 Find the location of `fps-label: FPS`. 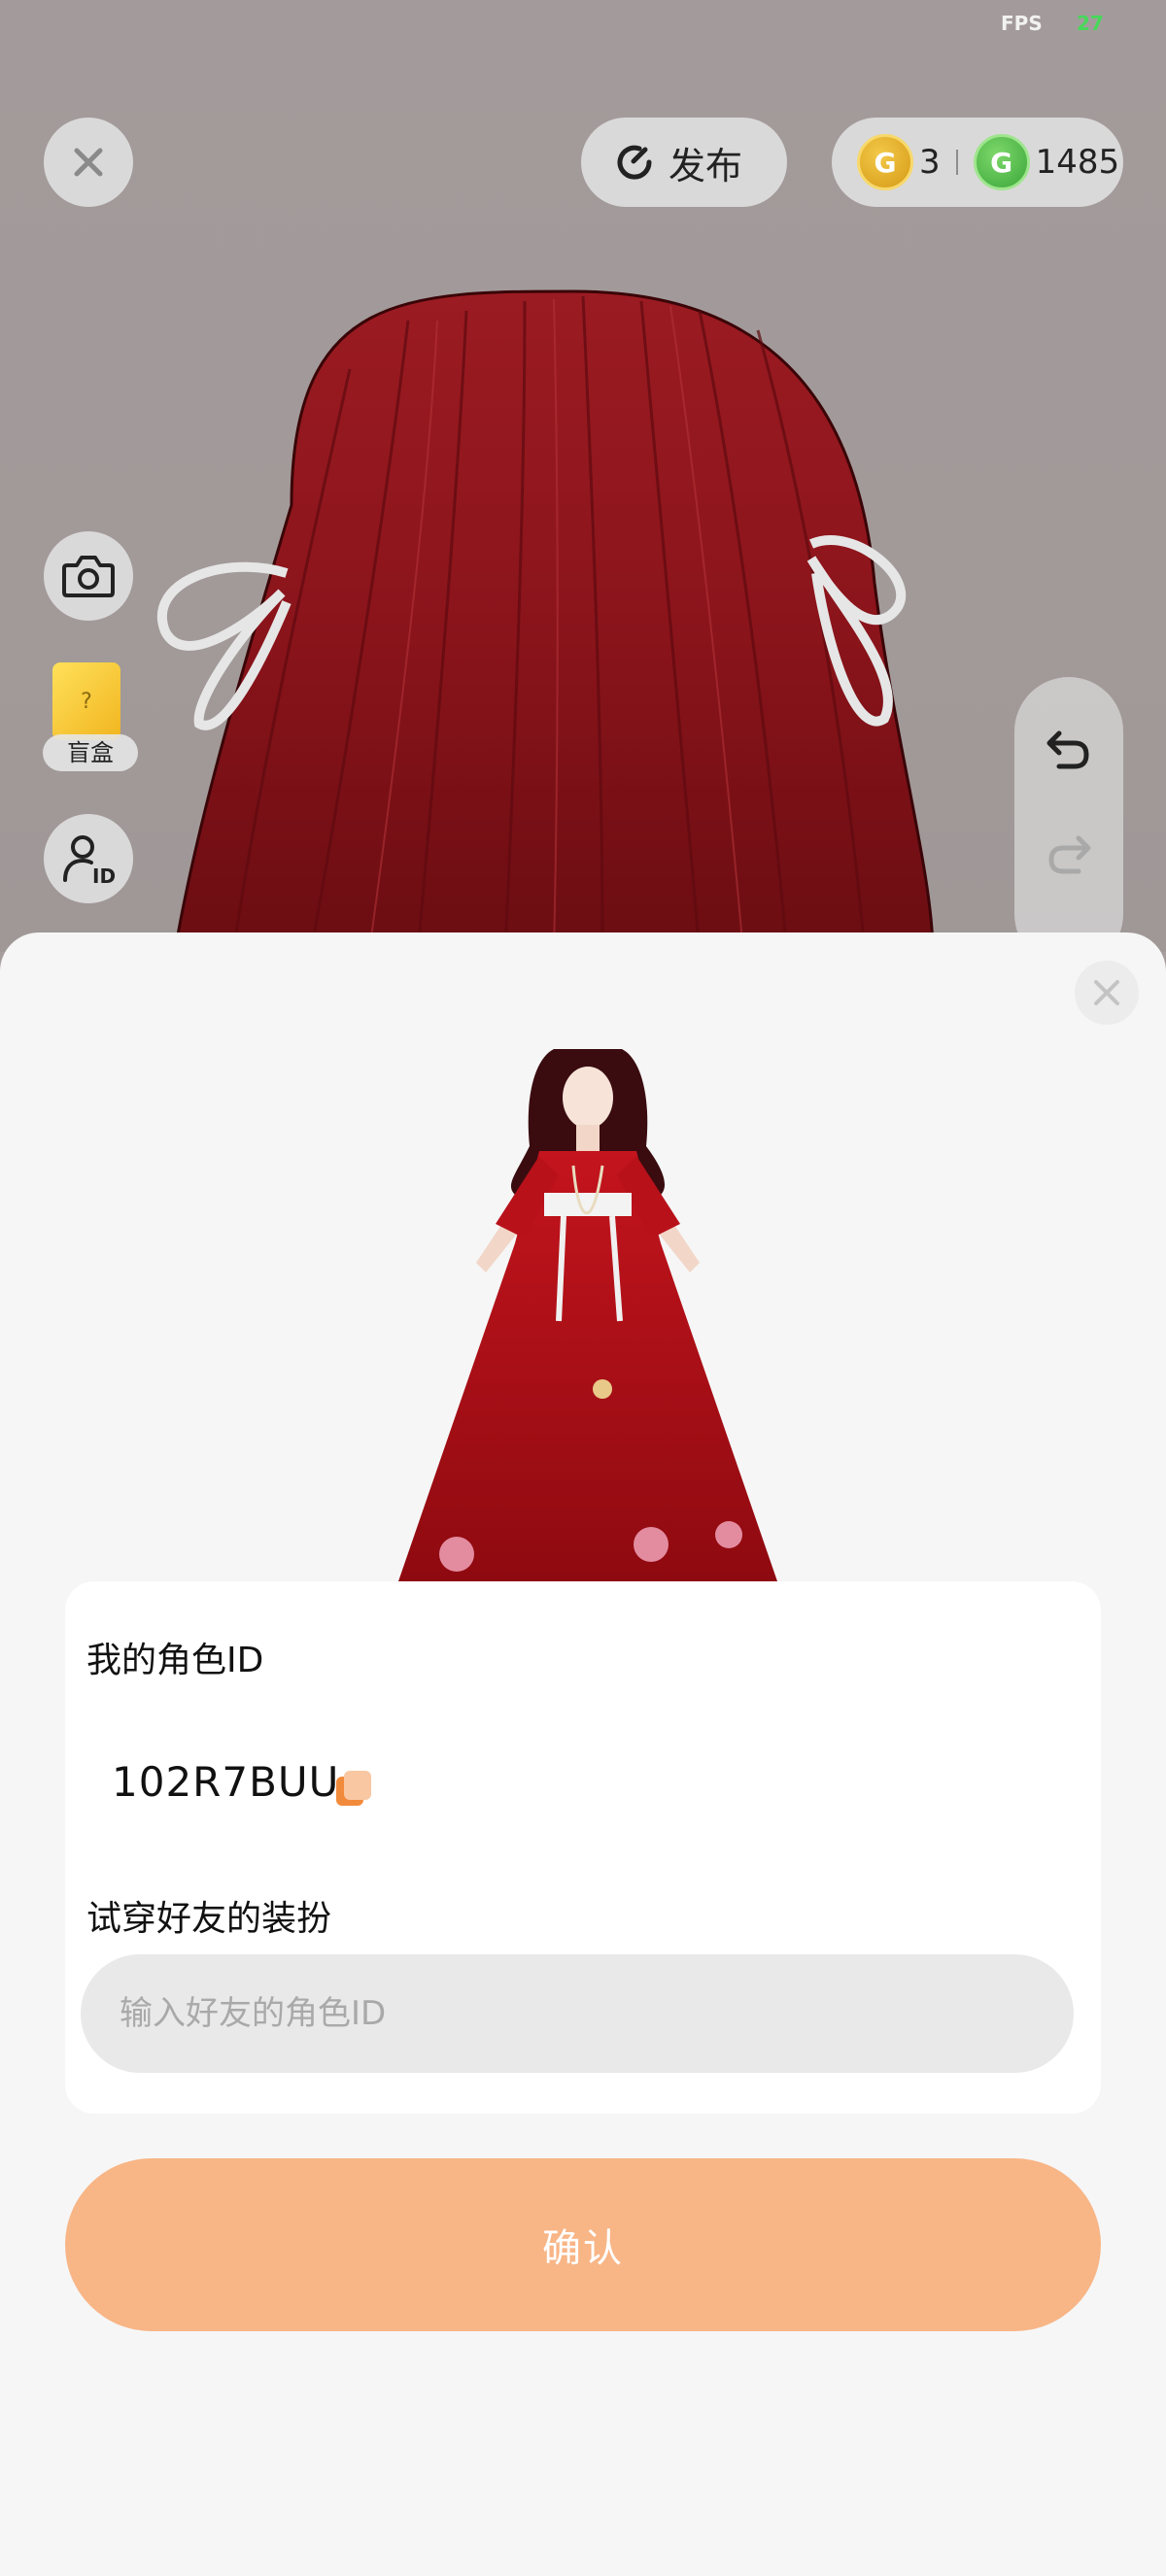

fps-label: FPS is located at coordinates (1022, 23).